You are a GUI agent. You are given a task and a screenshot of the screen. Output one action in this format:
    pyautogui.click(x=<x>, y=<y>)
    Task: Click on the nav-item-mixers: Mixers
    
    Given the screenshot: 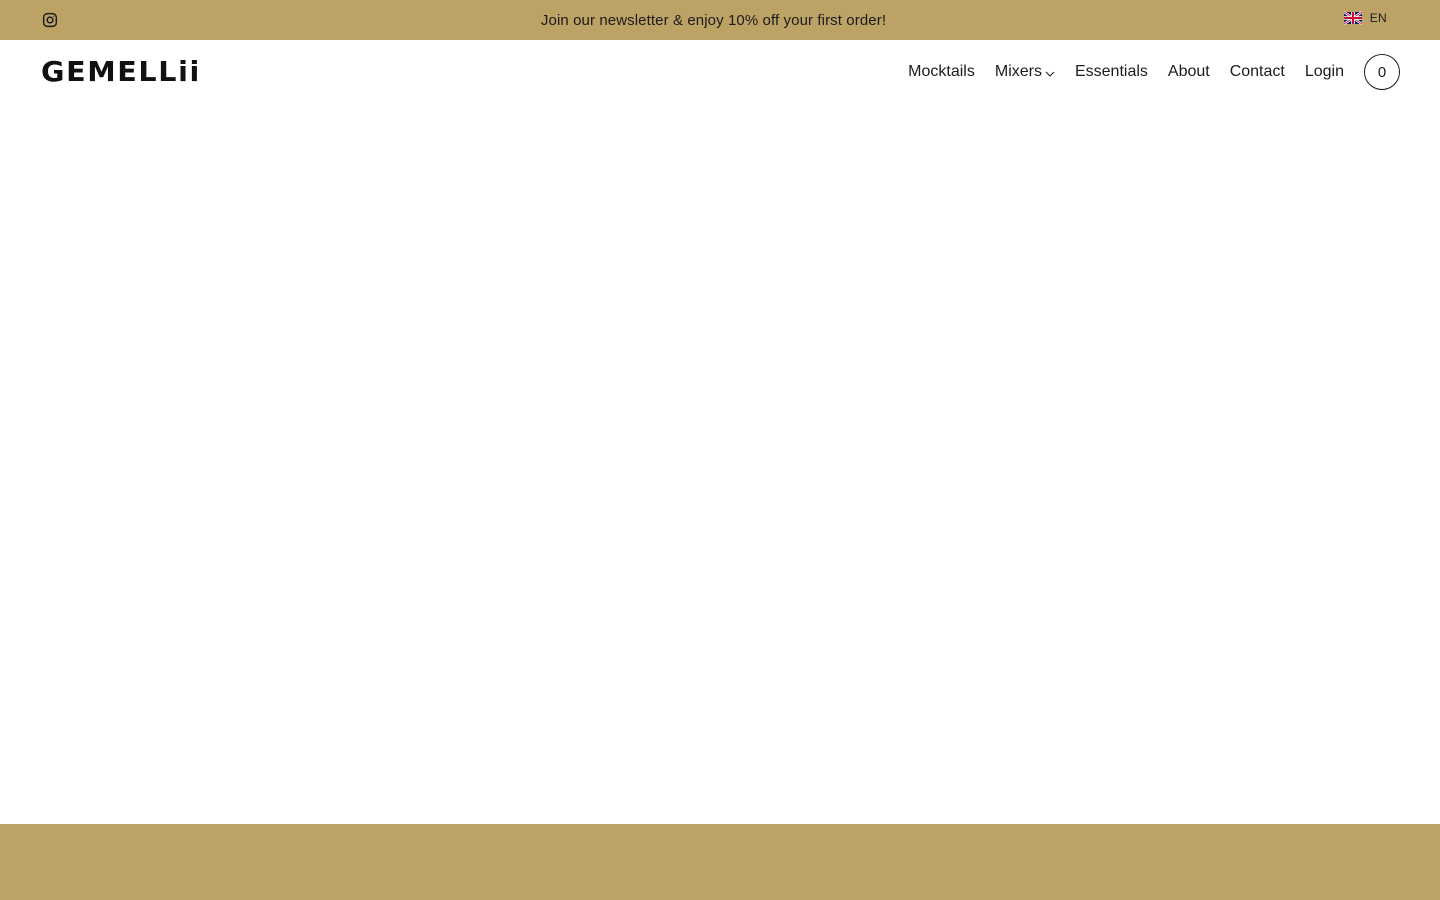 What is the action you would take?
    pyautogui.click(x=1025, y=72)
    